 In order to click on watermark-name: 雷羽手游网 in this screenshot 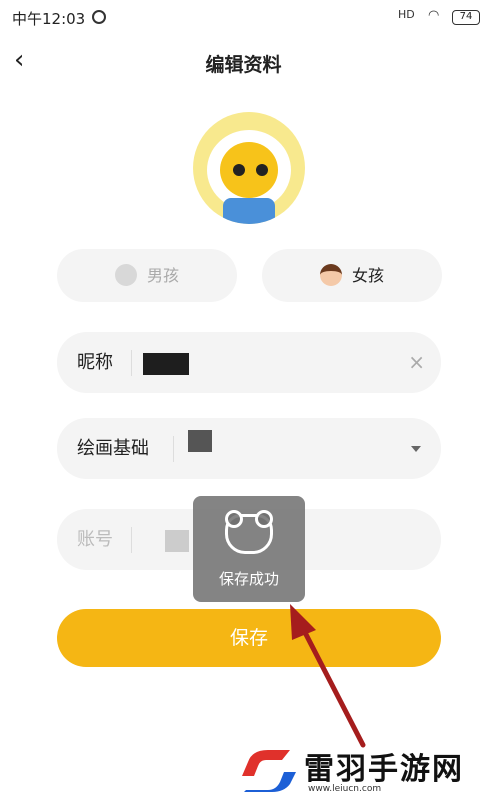, I will do `click(384, 769)`.